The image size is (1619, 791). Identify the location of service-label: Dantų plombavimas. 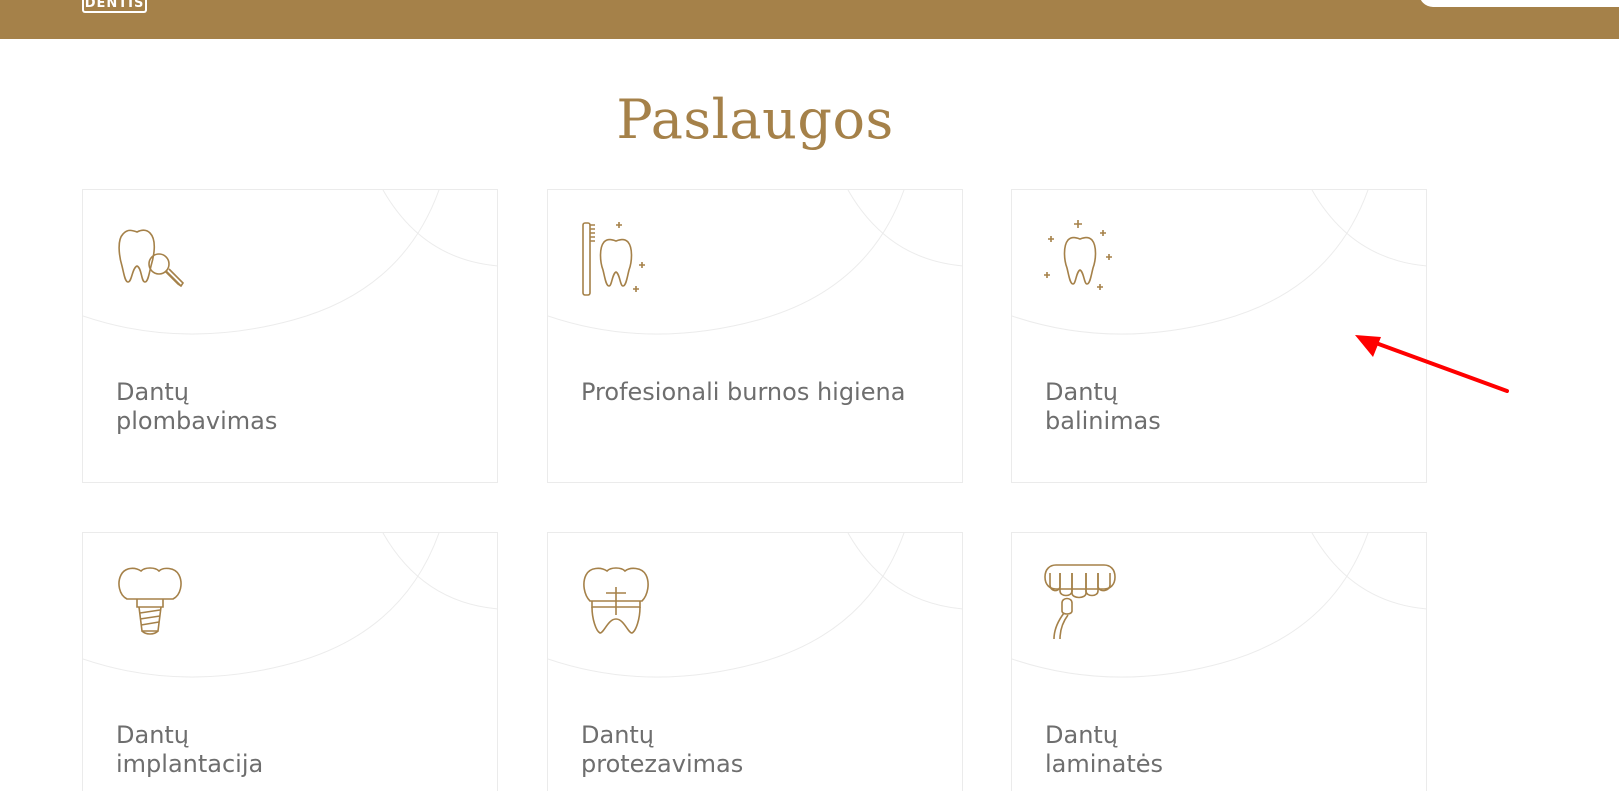
(197, 406).